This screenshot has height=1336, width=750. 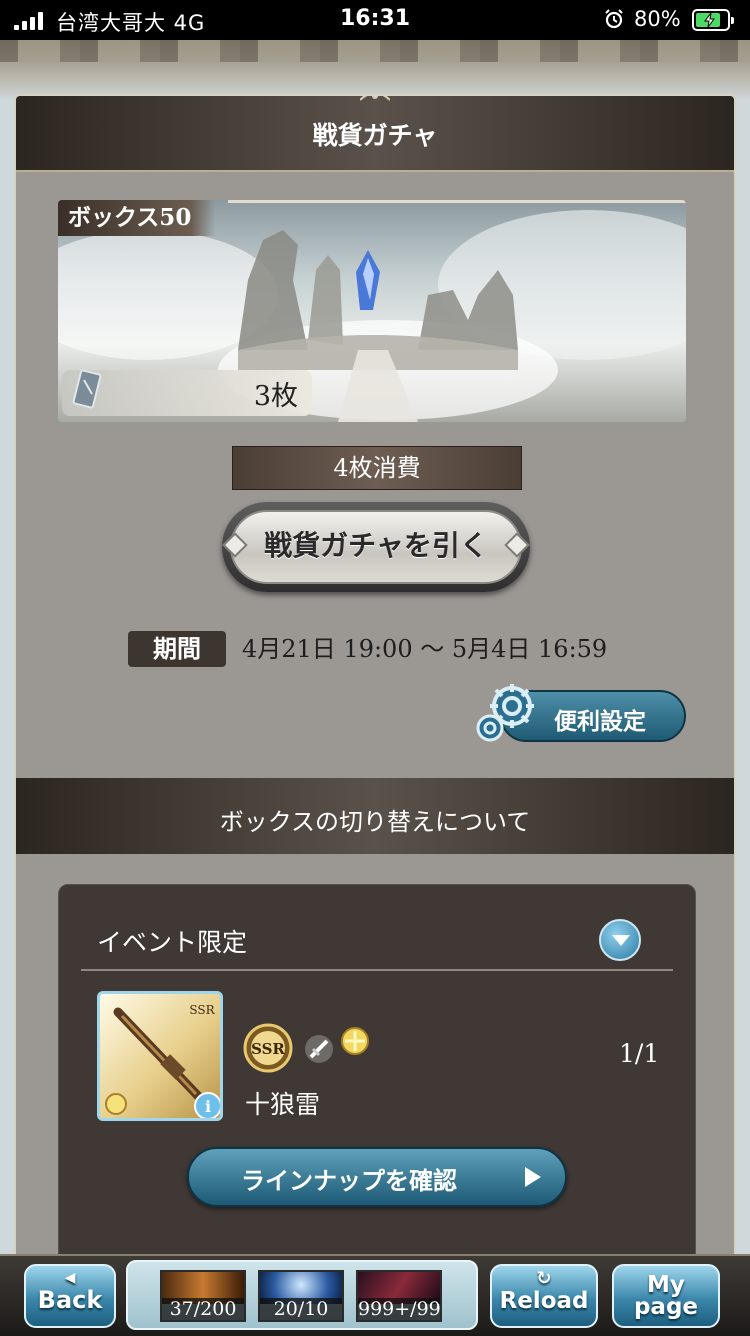 I want to click on back-arrow-icon: ◀, so click(x=70, y=1278).